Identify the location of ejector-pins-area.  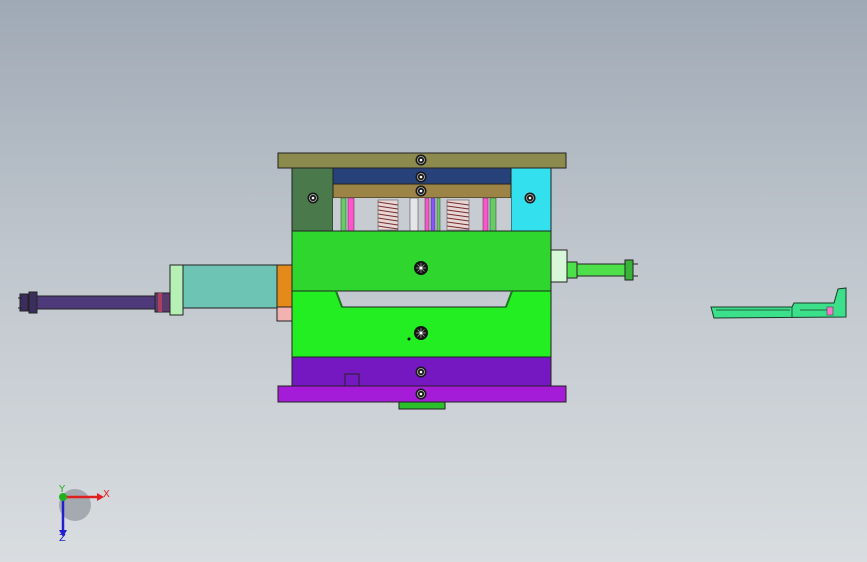
(422, 214).